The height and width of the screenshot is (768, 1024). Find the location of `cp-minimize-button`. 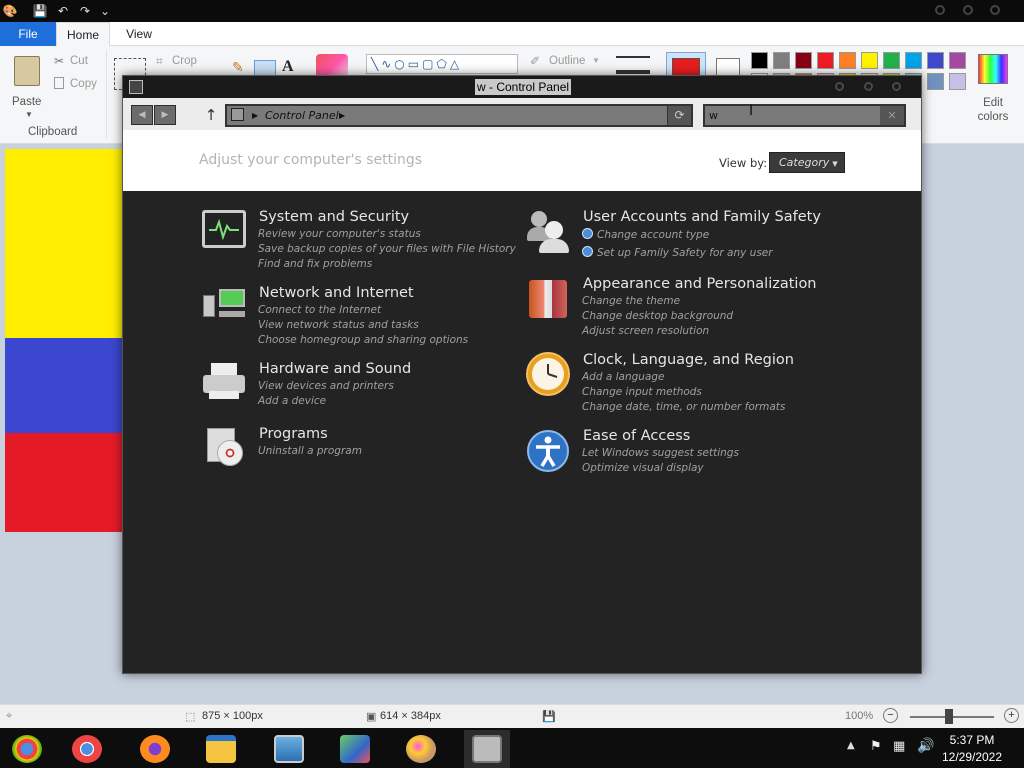

cp-minimize-button is located at coordinates (839, 86).